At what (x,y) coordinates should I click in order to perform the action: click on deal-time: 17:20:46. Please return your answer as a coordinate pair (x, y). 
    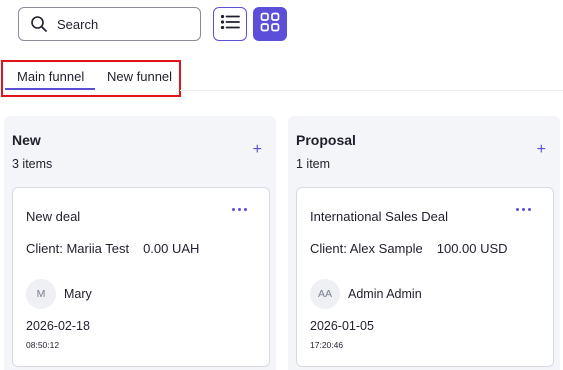
    Looking at the image, I should click on (327, 345).